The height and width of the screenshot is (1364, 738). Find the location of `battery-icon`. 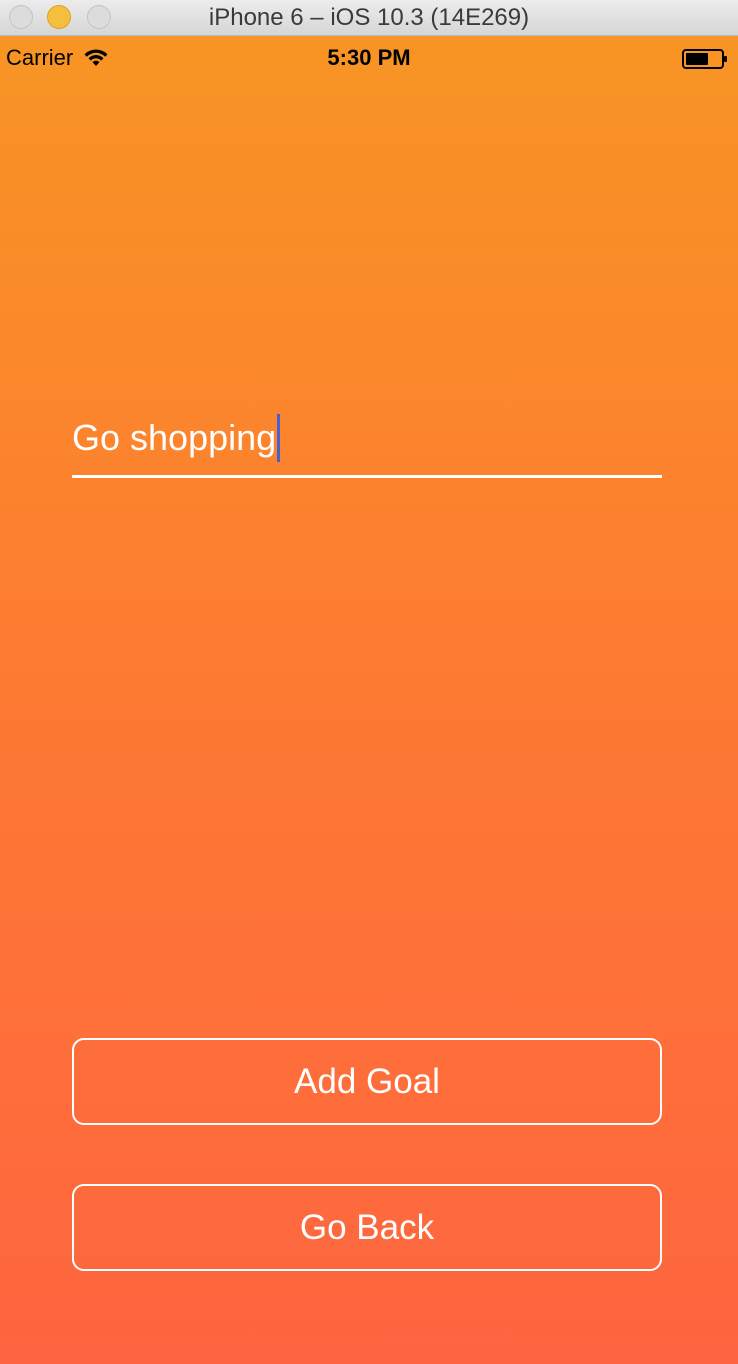

battery-icon is located at coordinates (704, 59).